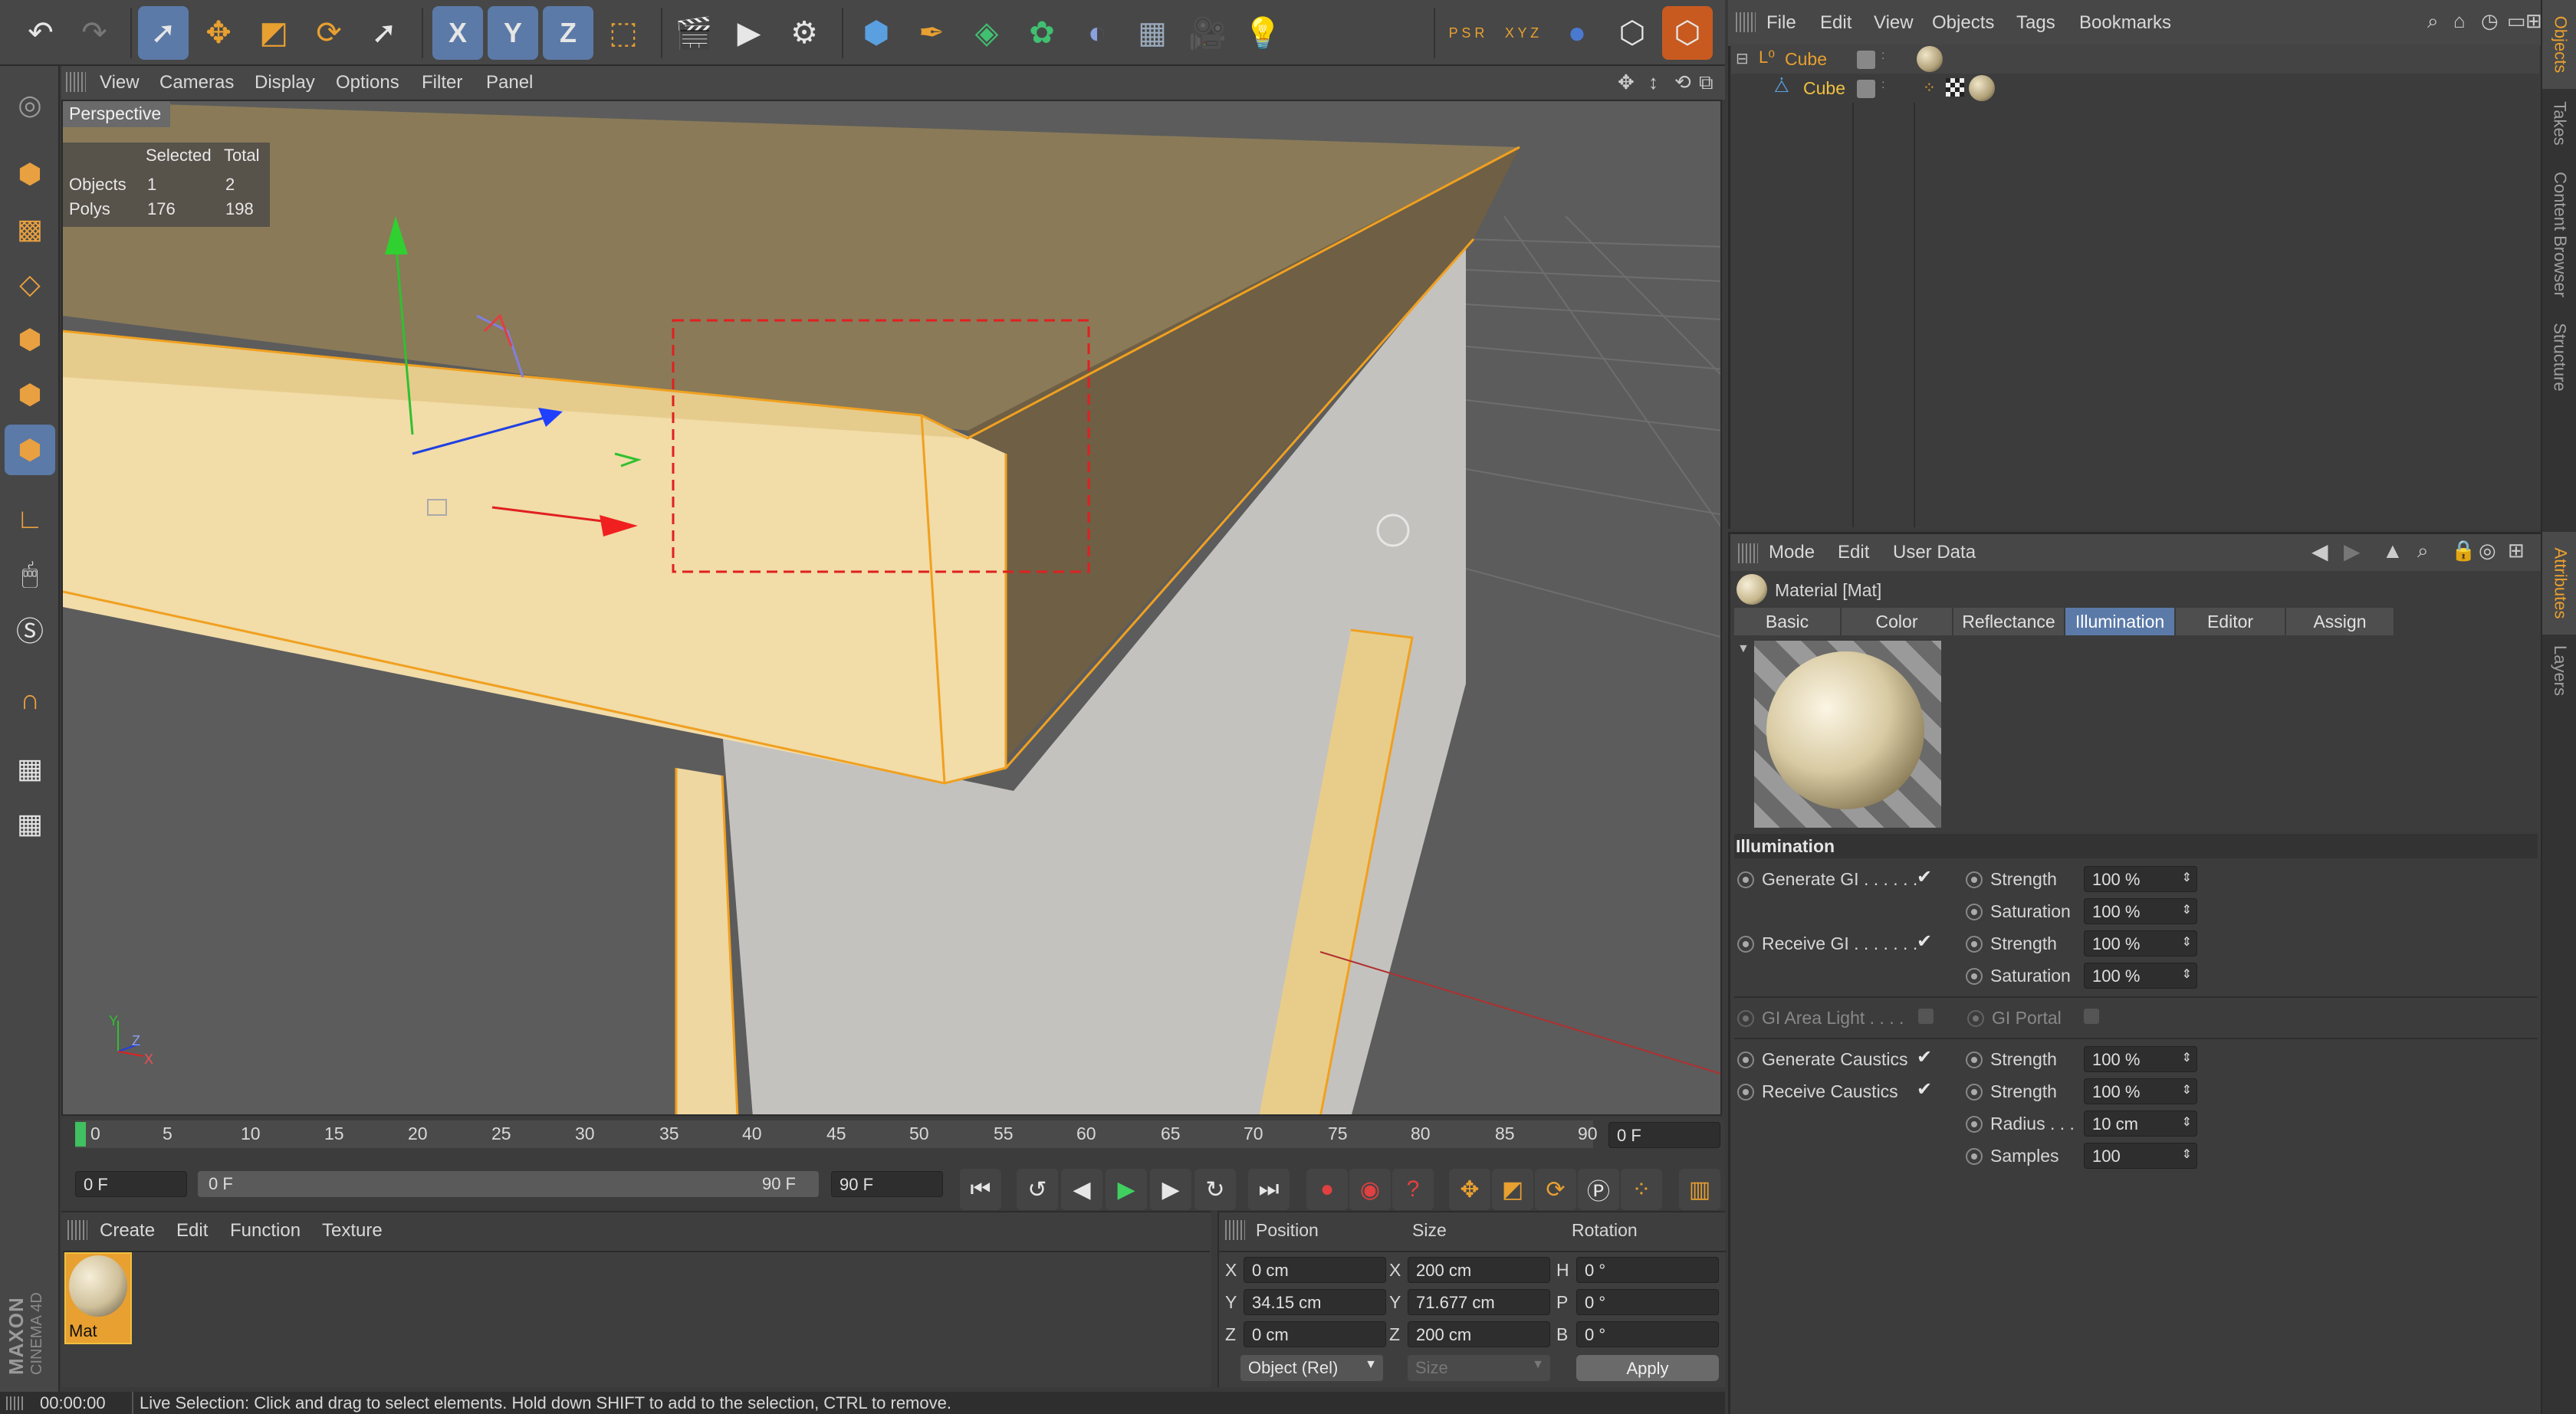 This screenshot has width=2576, height=1414. What do you see at coordinates (30, 824) in the screenshot?
I see `planar-workplane-icon: ▦` at bounding box center [30, 824].